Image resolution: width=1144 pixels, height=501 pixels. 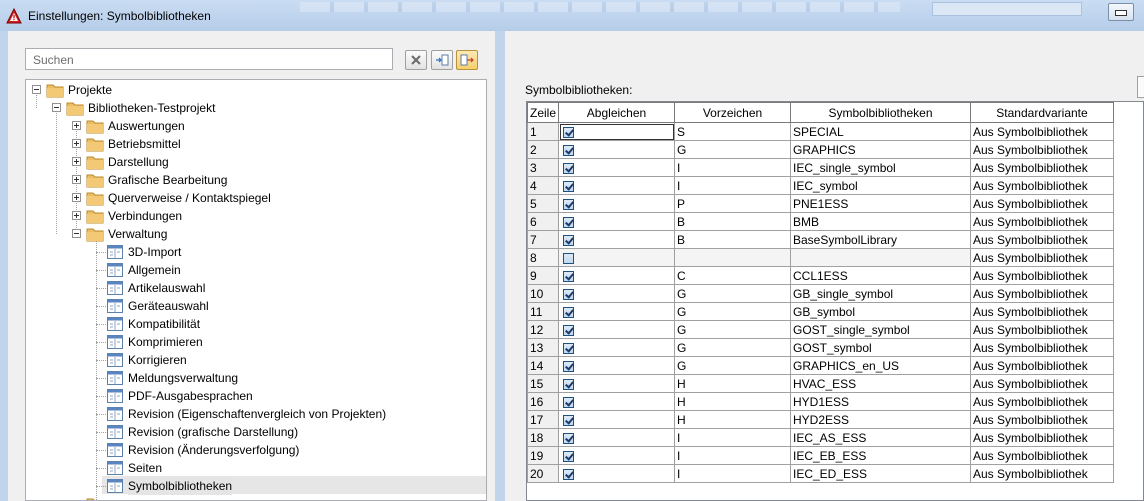 I want to click on cell-symbolbibliothek: GOST_single_symbol, so click(x=880, y=329).